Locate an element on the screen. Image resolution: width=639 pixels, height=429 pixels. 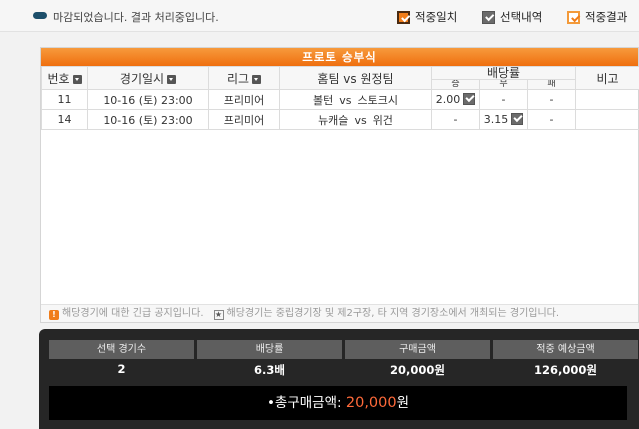
star-icon: ★ is located at coordinates (218, 315).